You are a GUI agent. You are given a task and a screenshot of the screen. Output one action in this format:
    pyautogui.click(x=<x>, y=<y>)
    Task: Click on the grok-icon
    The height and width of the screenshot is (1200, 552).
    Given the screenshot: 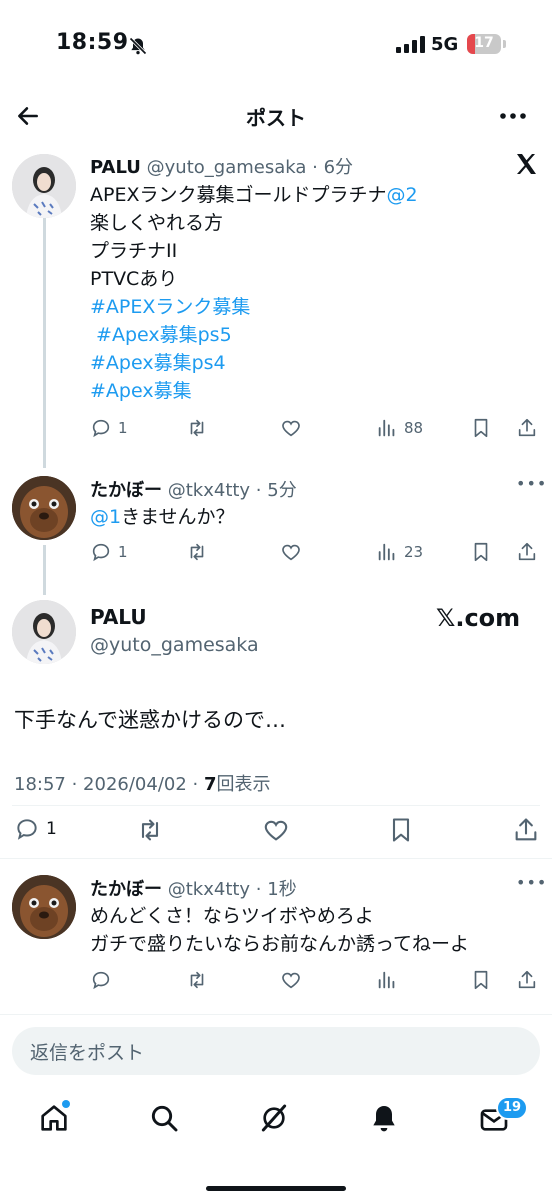 What is the action you would take?
    pyautogui.click(x=274, y=1118)
    